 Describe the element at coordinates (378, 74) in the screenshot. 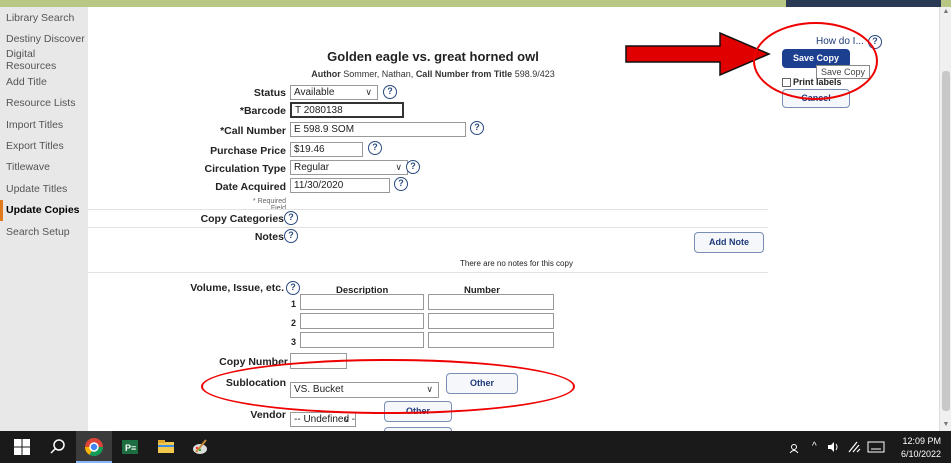

I see `author-value: Sommer, Nathan,` at that location.